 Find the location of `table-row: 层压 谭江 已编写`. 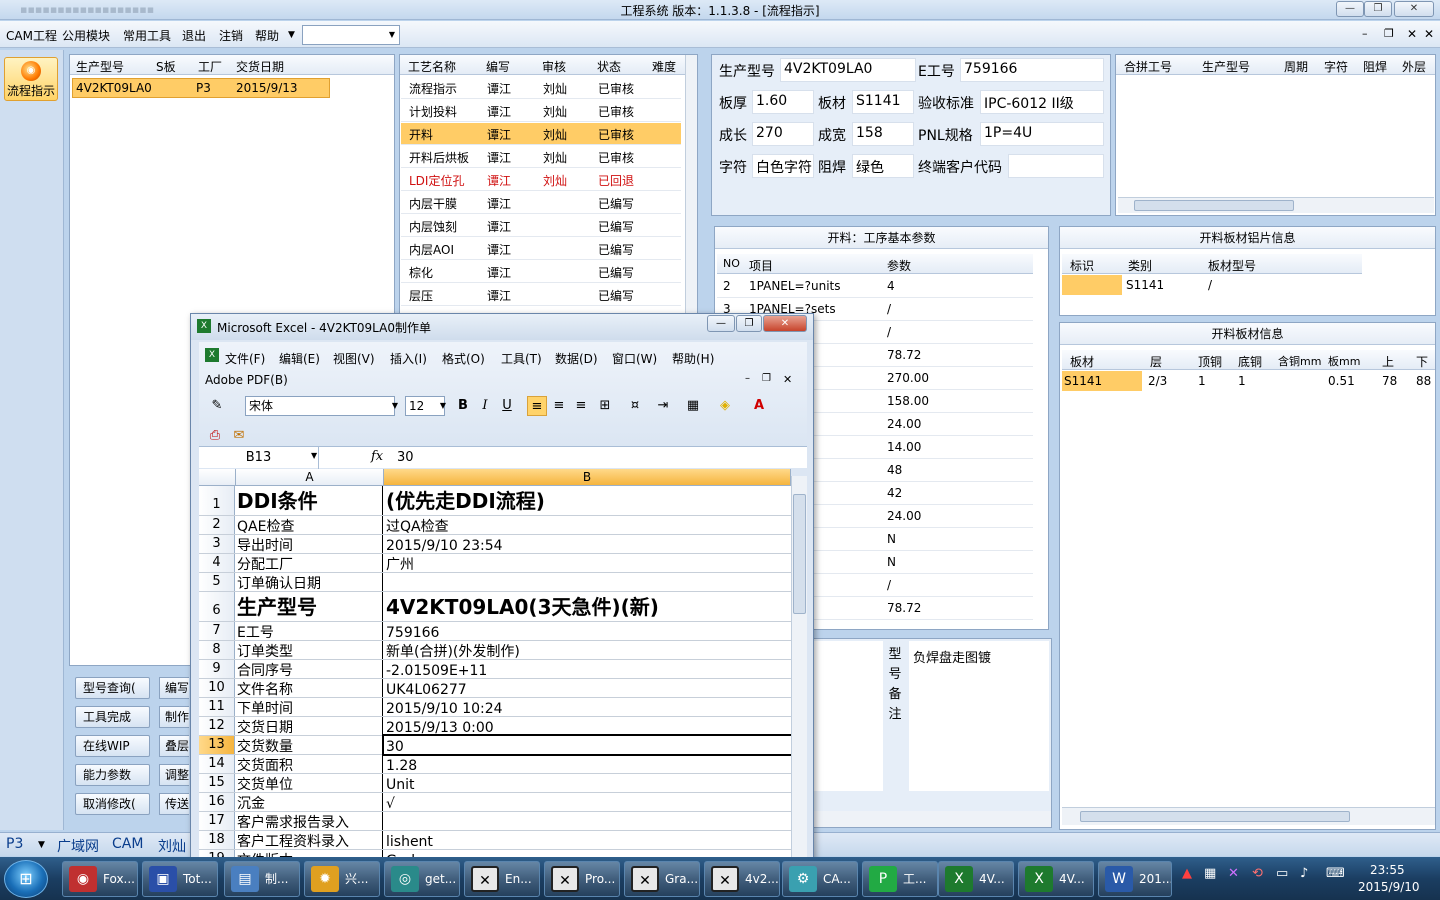

table-row: 层压 谭江 已编写 is located at coordinates (541, 295).